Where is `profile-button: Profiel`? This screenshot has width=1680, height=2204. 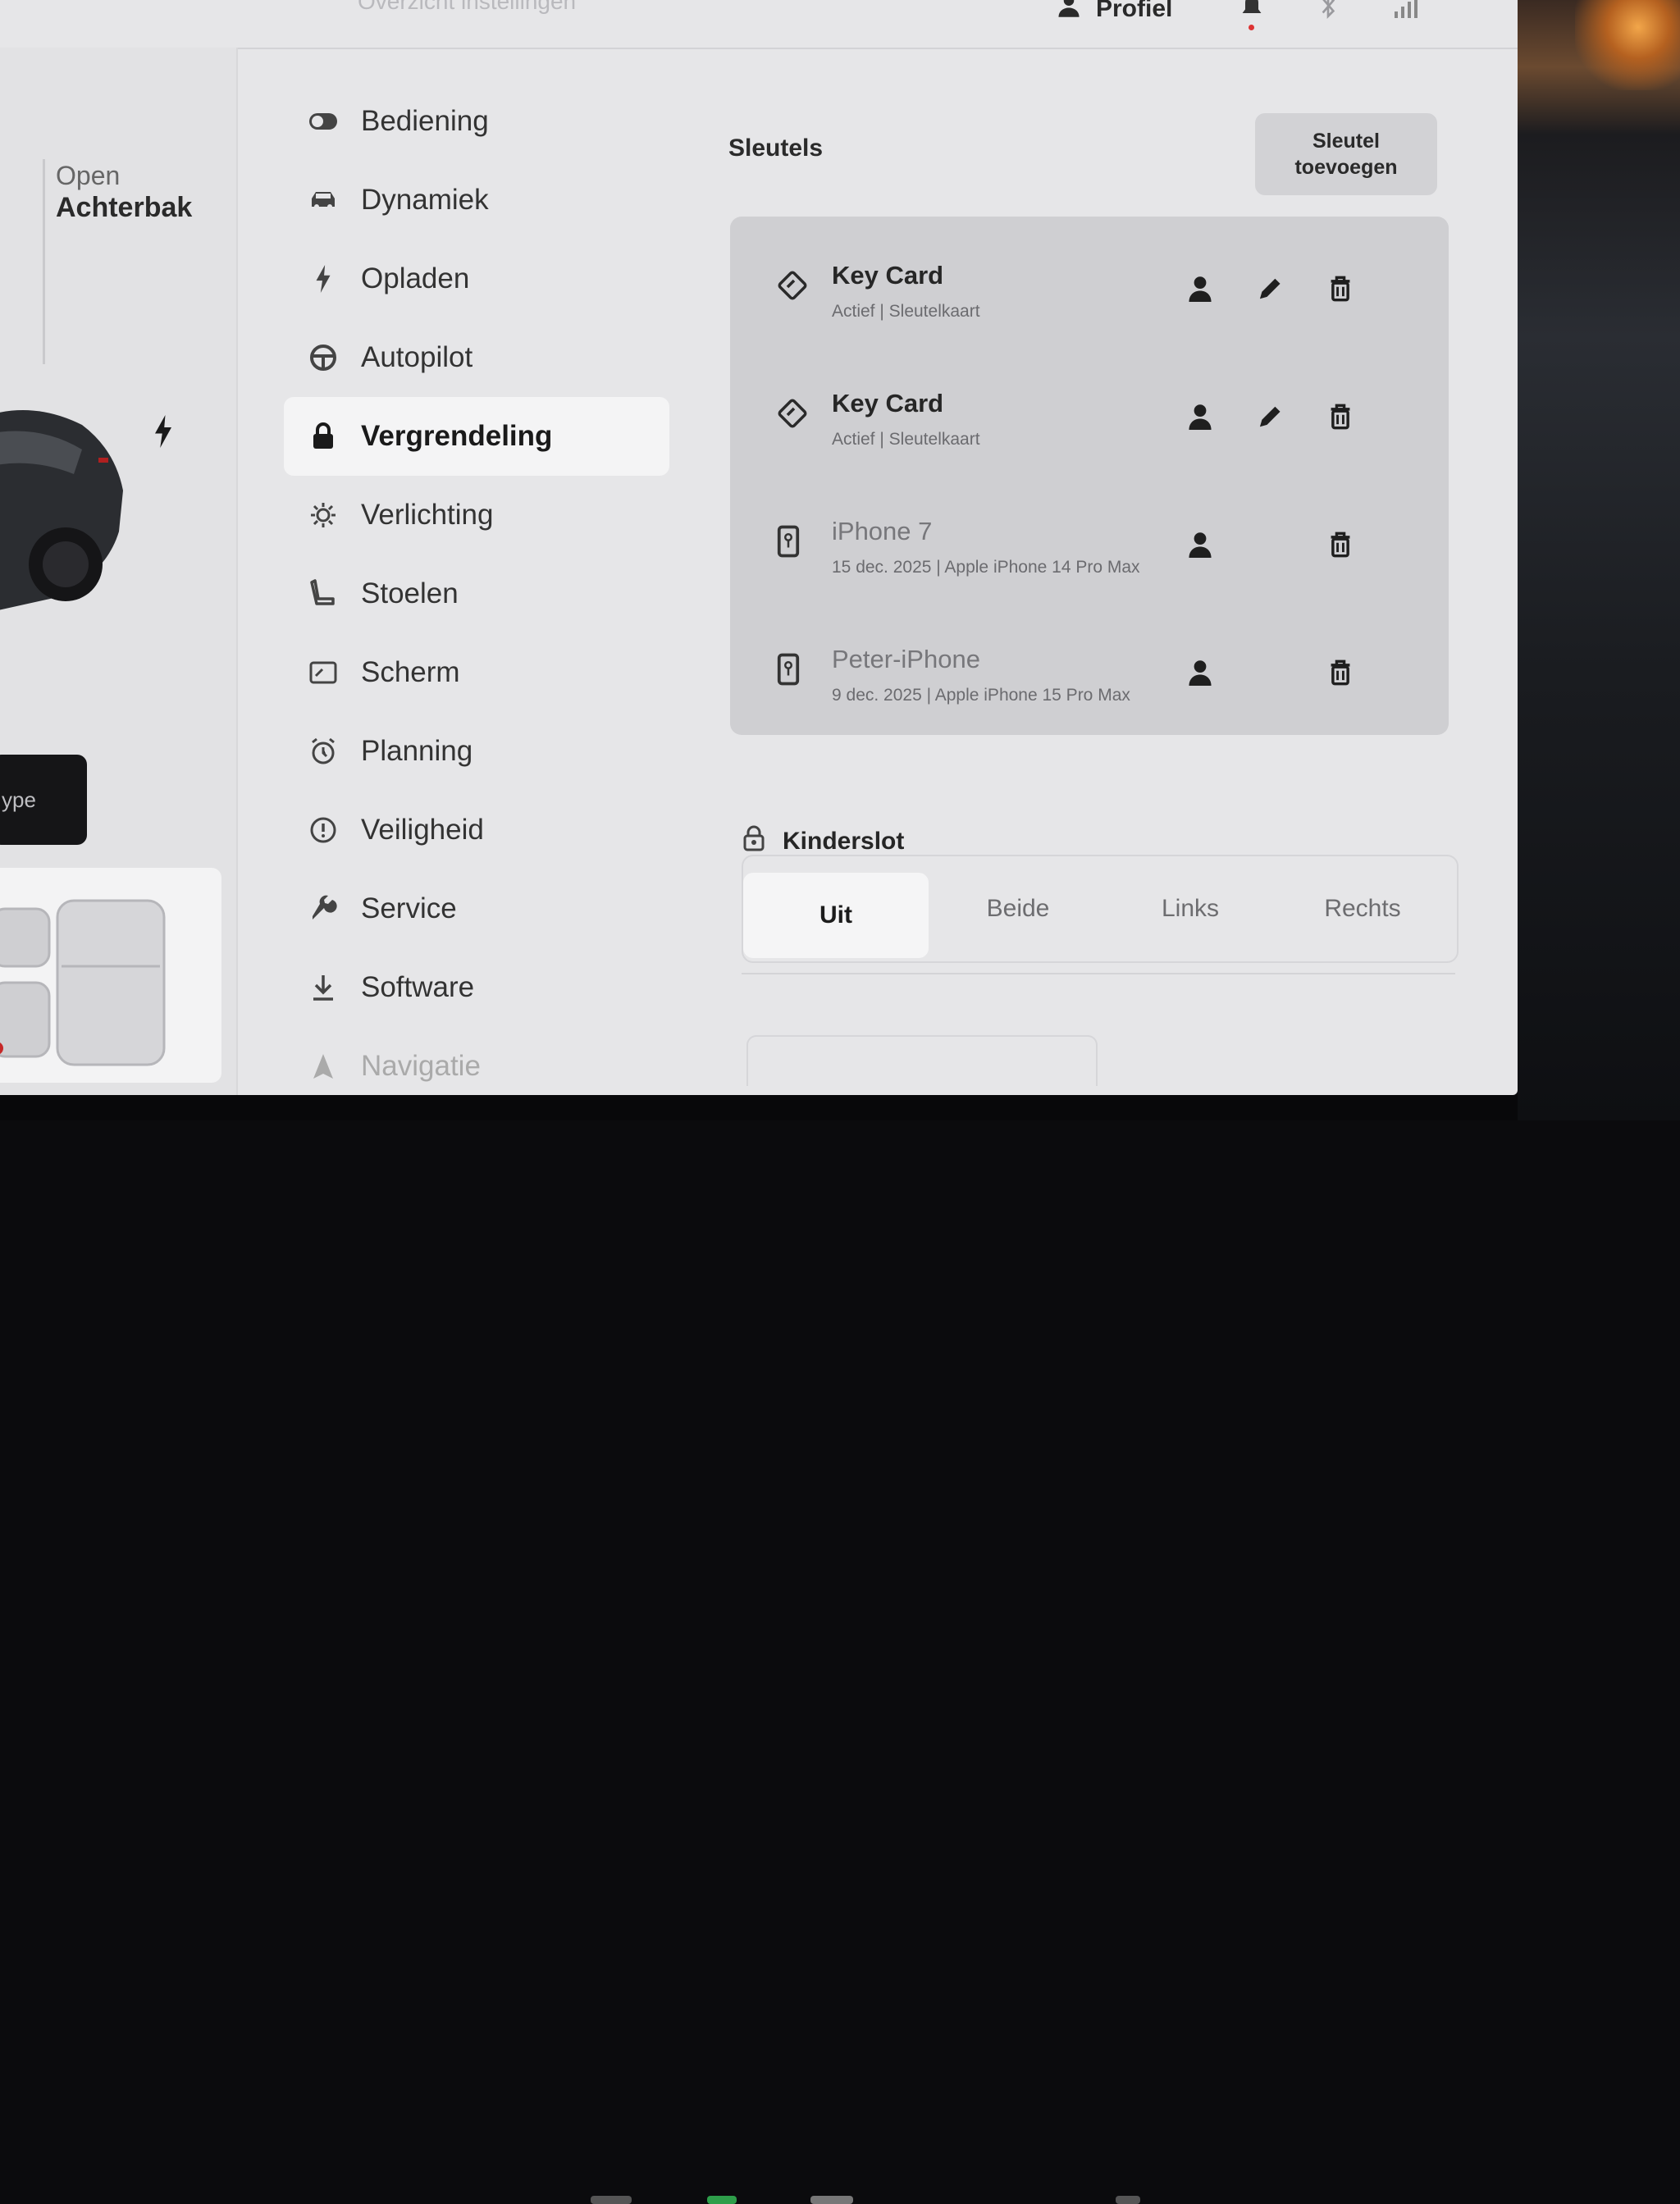
profile-button: Profiel is located at coordinates (1115, 12).